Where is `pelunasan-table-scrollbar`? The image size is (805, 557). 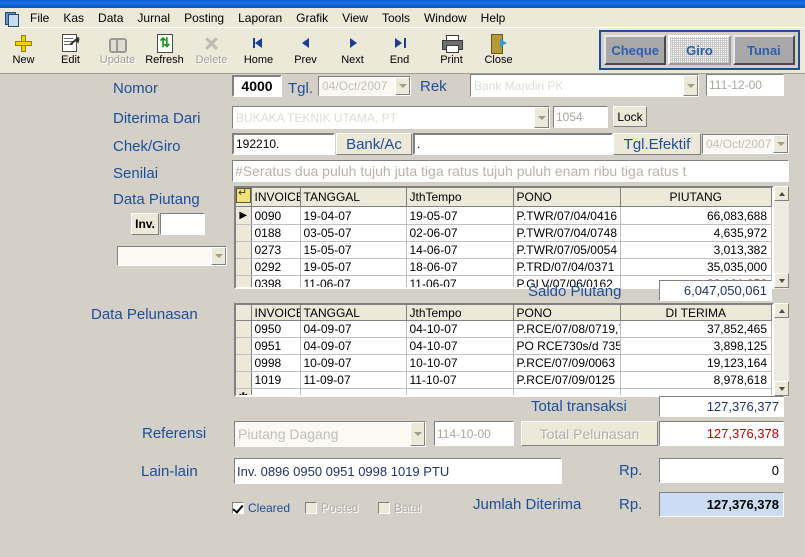
pelunasan-table-scrollbar is located at coordinates (781, 350).